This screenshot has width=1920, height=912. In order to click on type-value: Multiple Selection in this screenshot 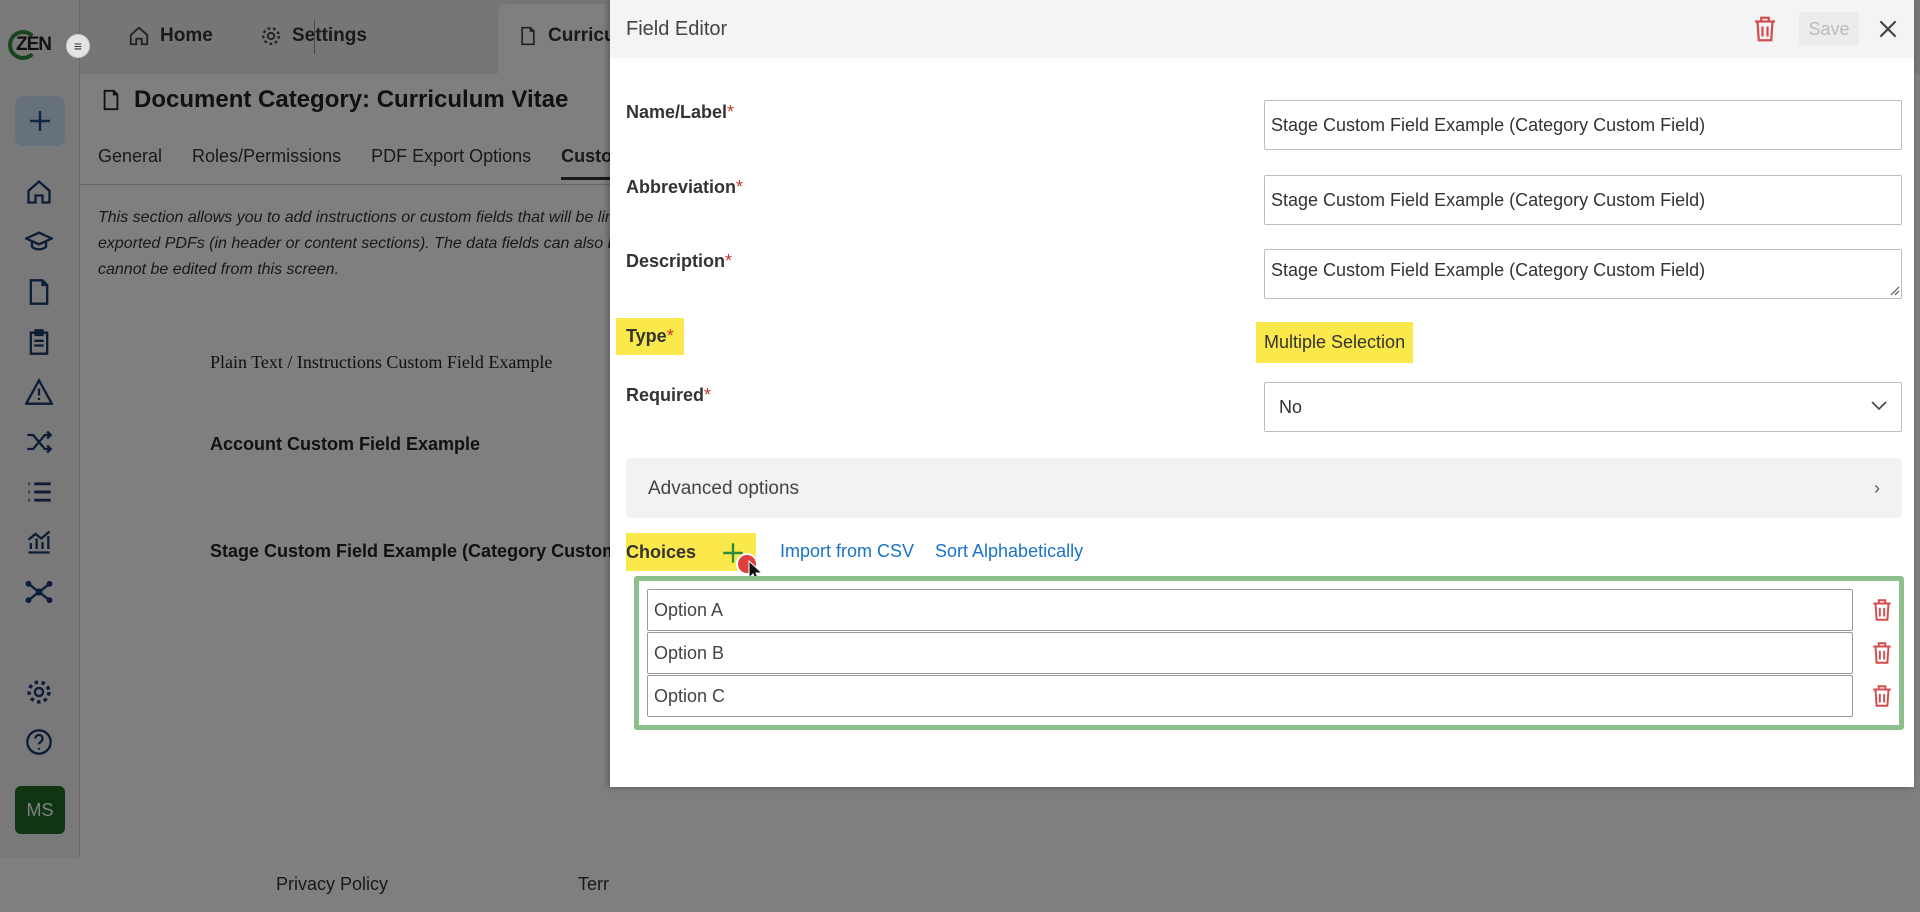, I will do `click(1335, 342)`.